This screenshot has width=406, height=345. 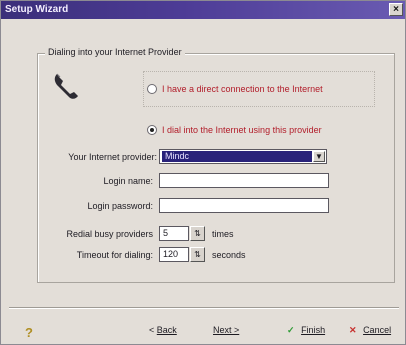 What do you see at coordinates (115, 52) in the screenshot?
I see `group-label: Dialing into your Internet Provider` at bounding box center [115, 52].